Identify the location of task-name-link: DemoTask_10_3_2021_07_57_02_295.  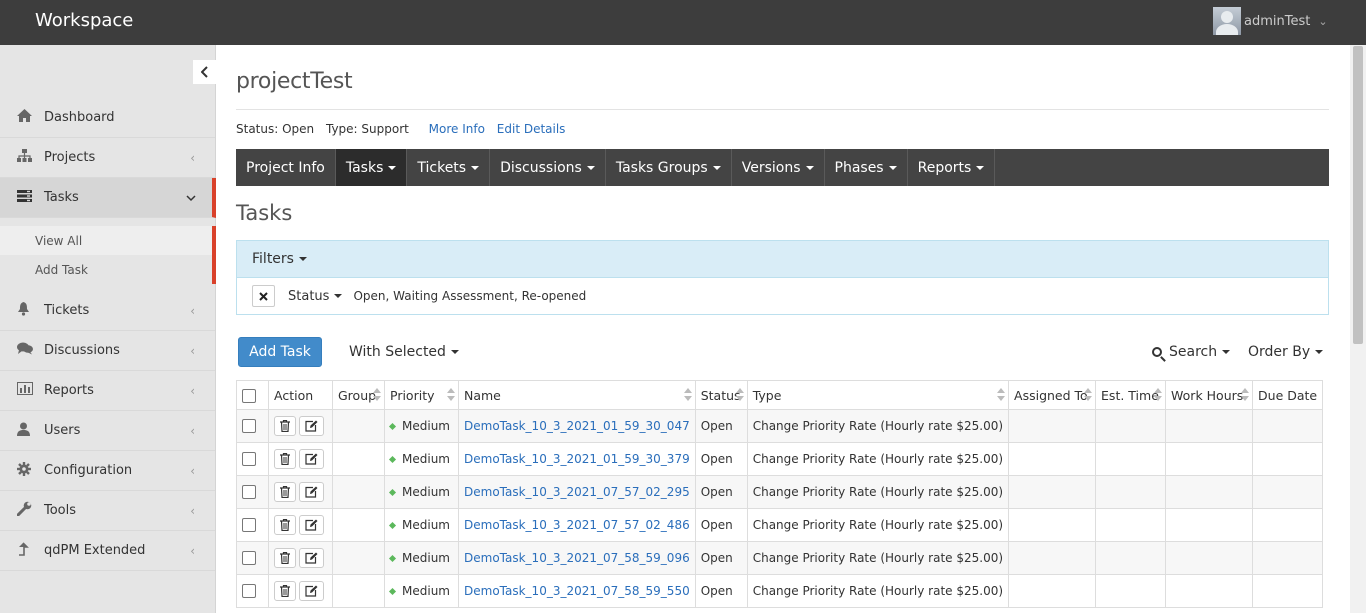
(577, 492).